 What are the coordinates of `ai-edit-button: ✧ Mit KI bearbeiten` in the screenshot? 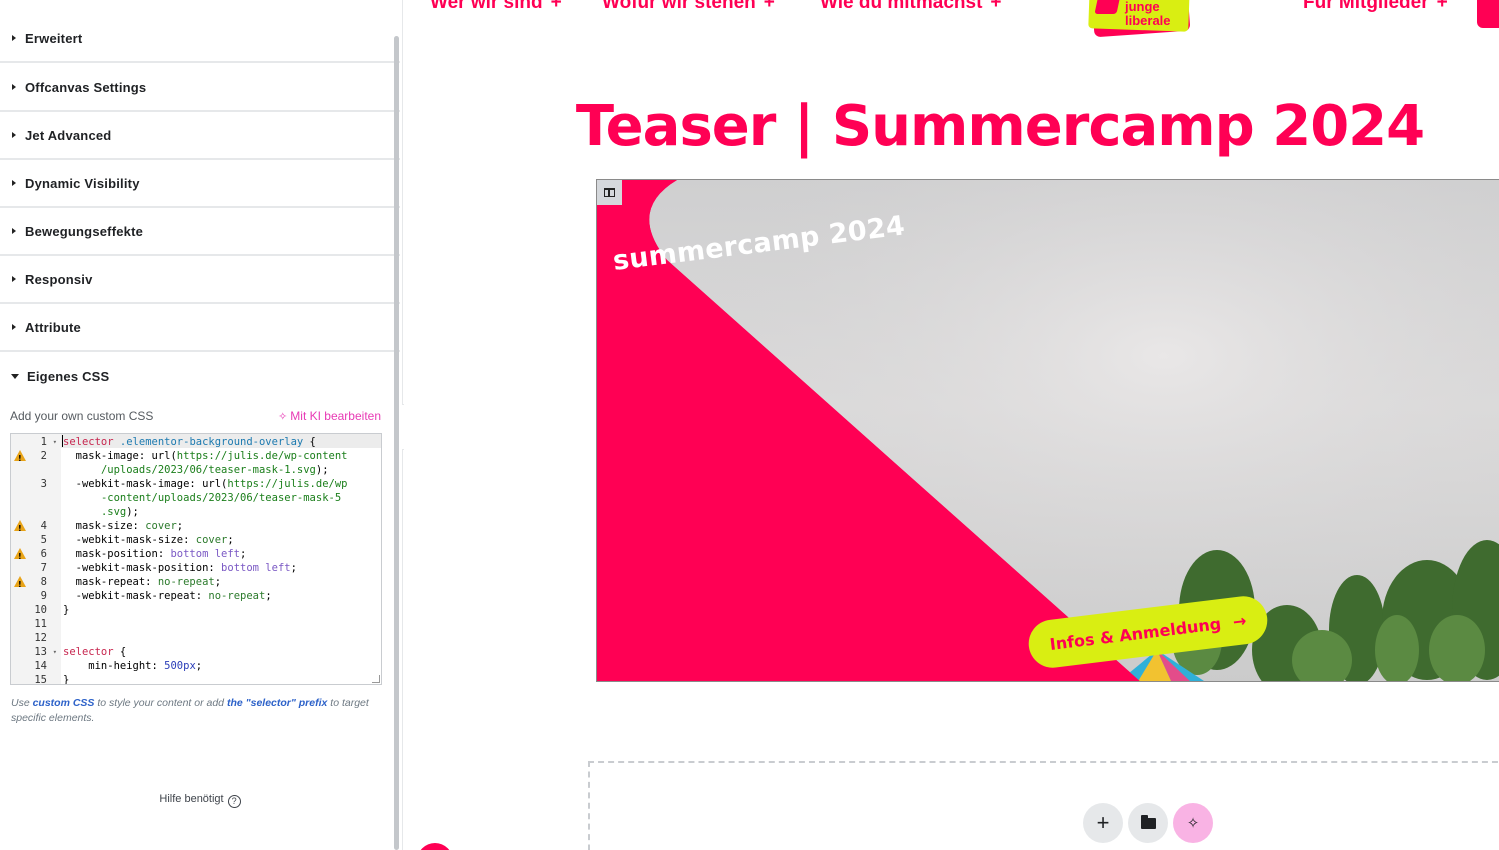 It's located at (329, 416).